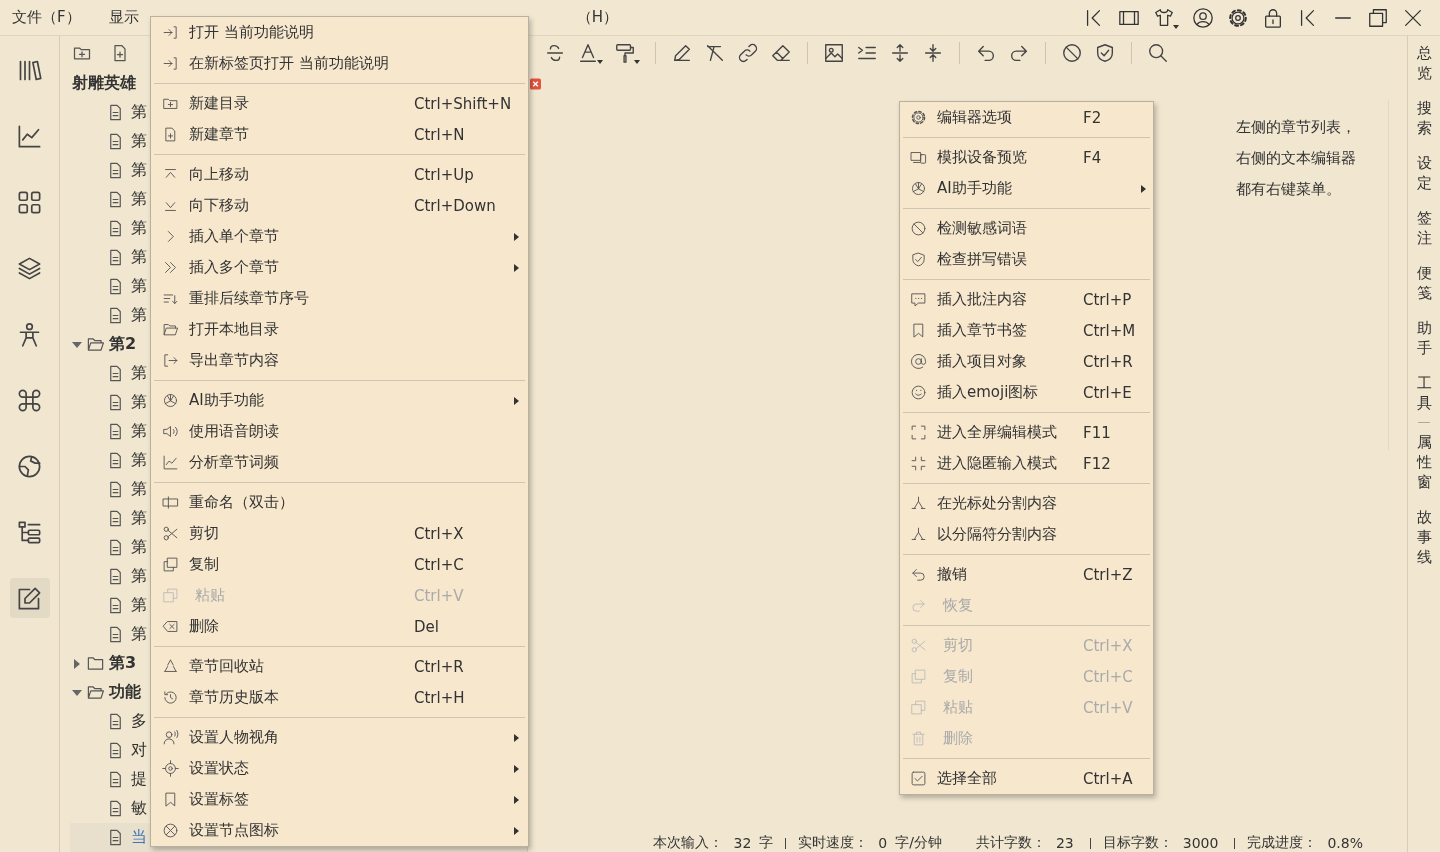 This screenshot has height=852, width=1440. I want to click on side-tab: 便笺, so click(1424, 283).